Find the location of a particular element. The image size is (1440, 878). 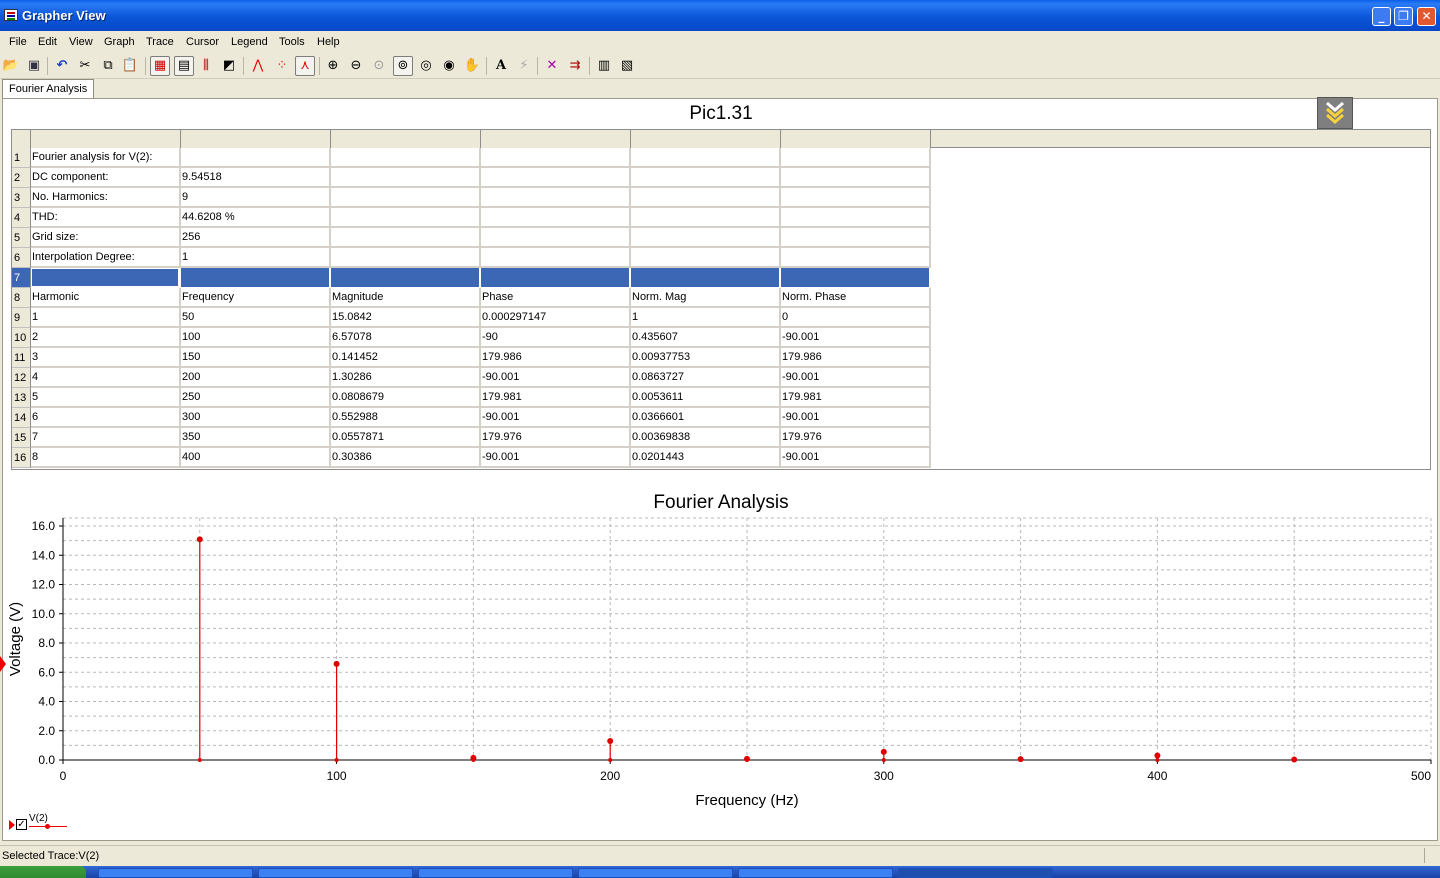

menu-cursor: Cursor is located at coordinates (202, 42).